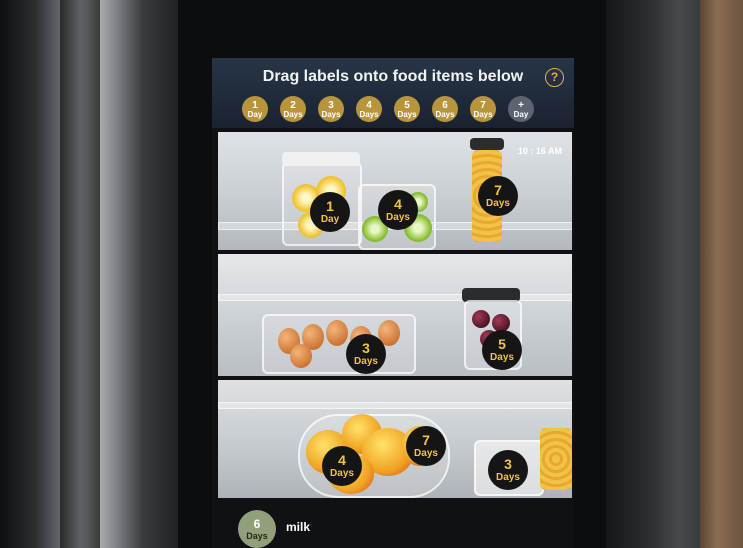 The height and width of the screenshot is (548, 743). Describe the element at coordinates (502, 350) in the screenshot. I see `badge-berries: 5 Days` at that location.